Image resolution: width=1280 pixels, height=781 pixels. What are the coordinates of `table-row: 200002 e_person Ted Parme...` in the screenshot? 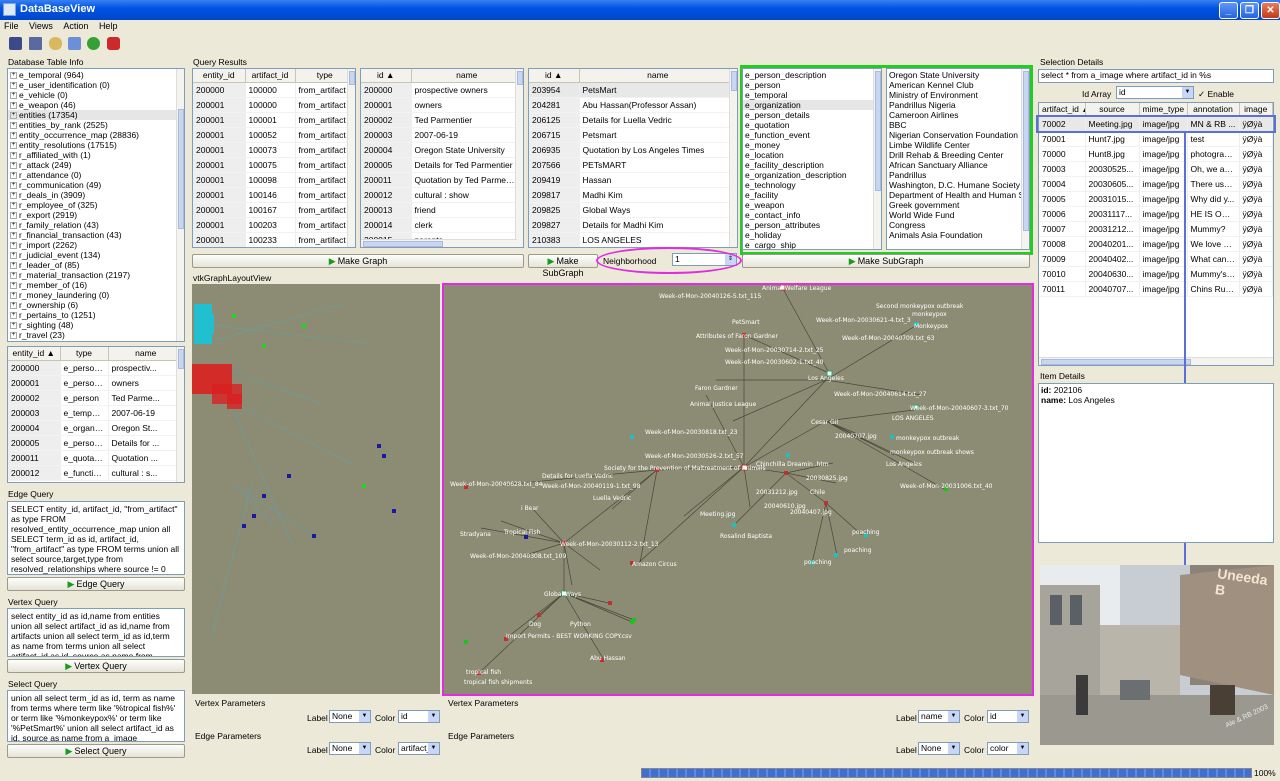 It's located at (96, 398).